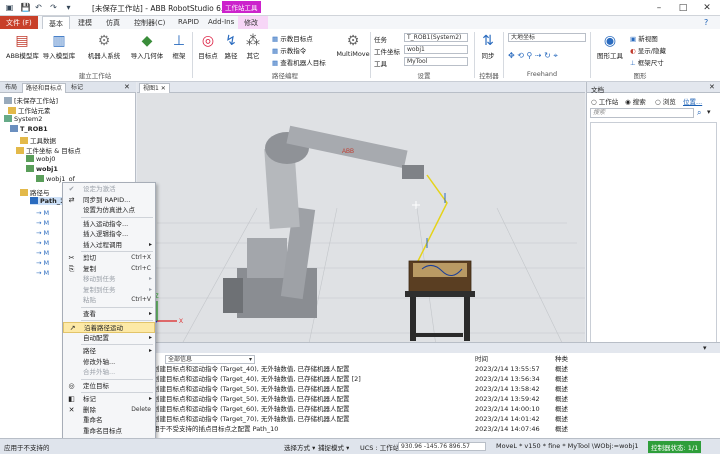 The width and height of the screenshot is (720, 454). Describe the element at coordinates (109, 327) in the screenshot. I see `menu-item: ↗ 沿着路径运动` at that location.